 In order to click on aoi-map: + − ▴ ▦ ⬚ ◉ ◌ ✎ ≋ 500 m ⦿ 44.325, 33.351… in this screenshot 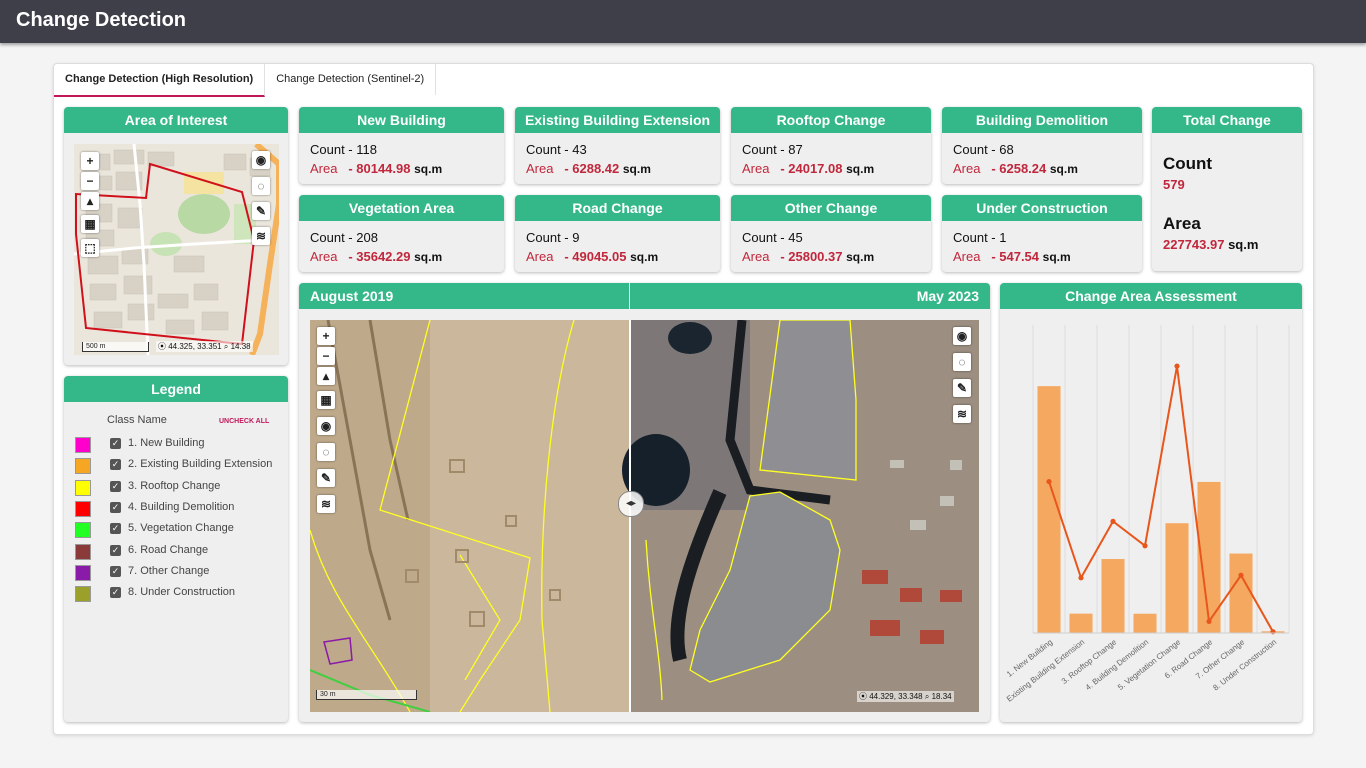, I will do `click(176, 249)`.